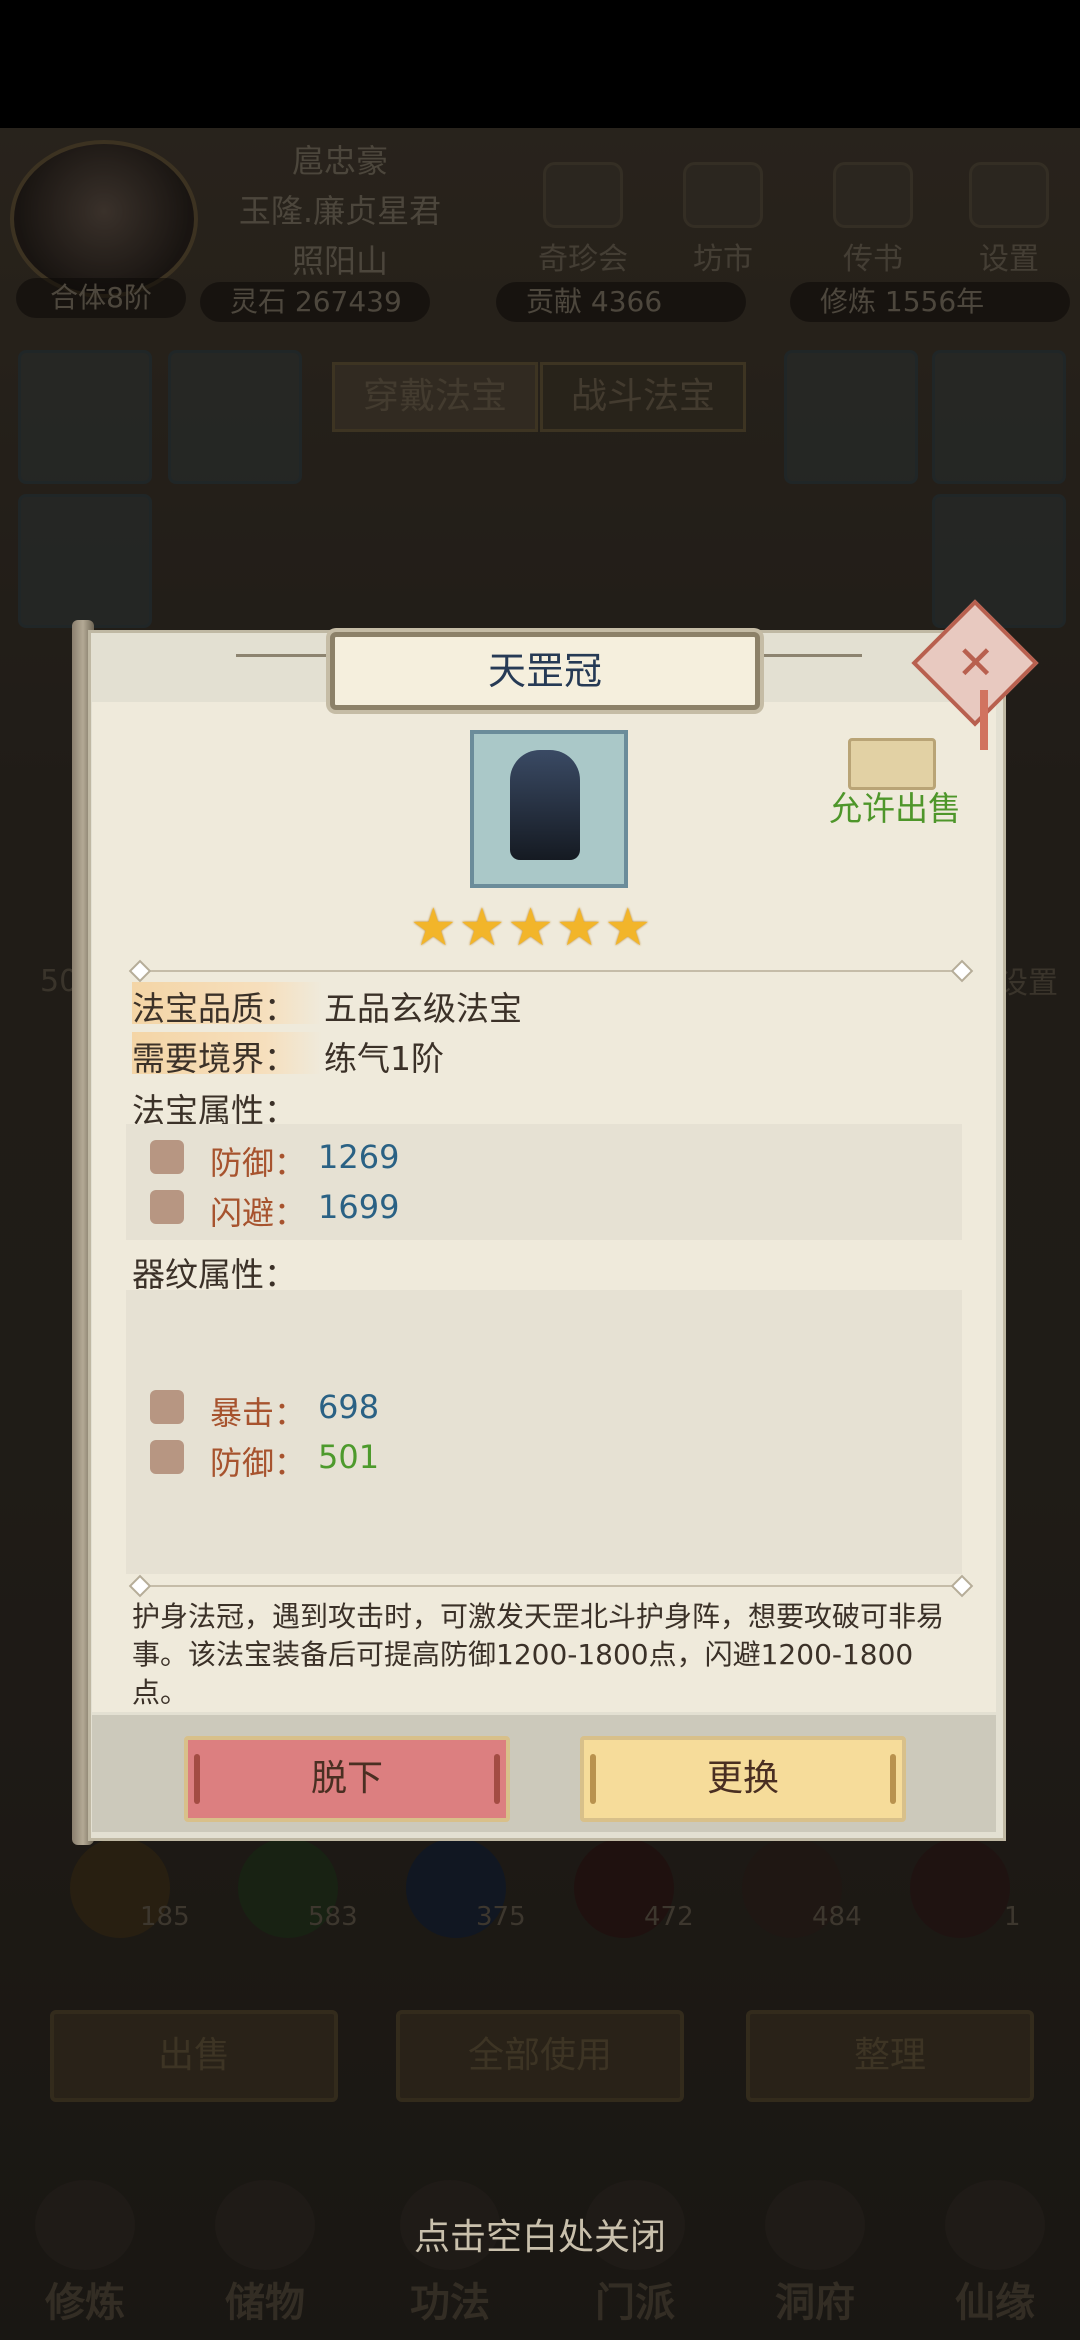 Image resolution: width=1080 pixels, height=2340 pixels. I want to click on tassel-decoration, so click(984, 720).